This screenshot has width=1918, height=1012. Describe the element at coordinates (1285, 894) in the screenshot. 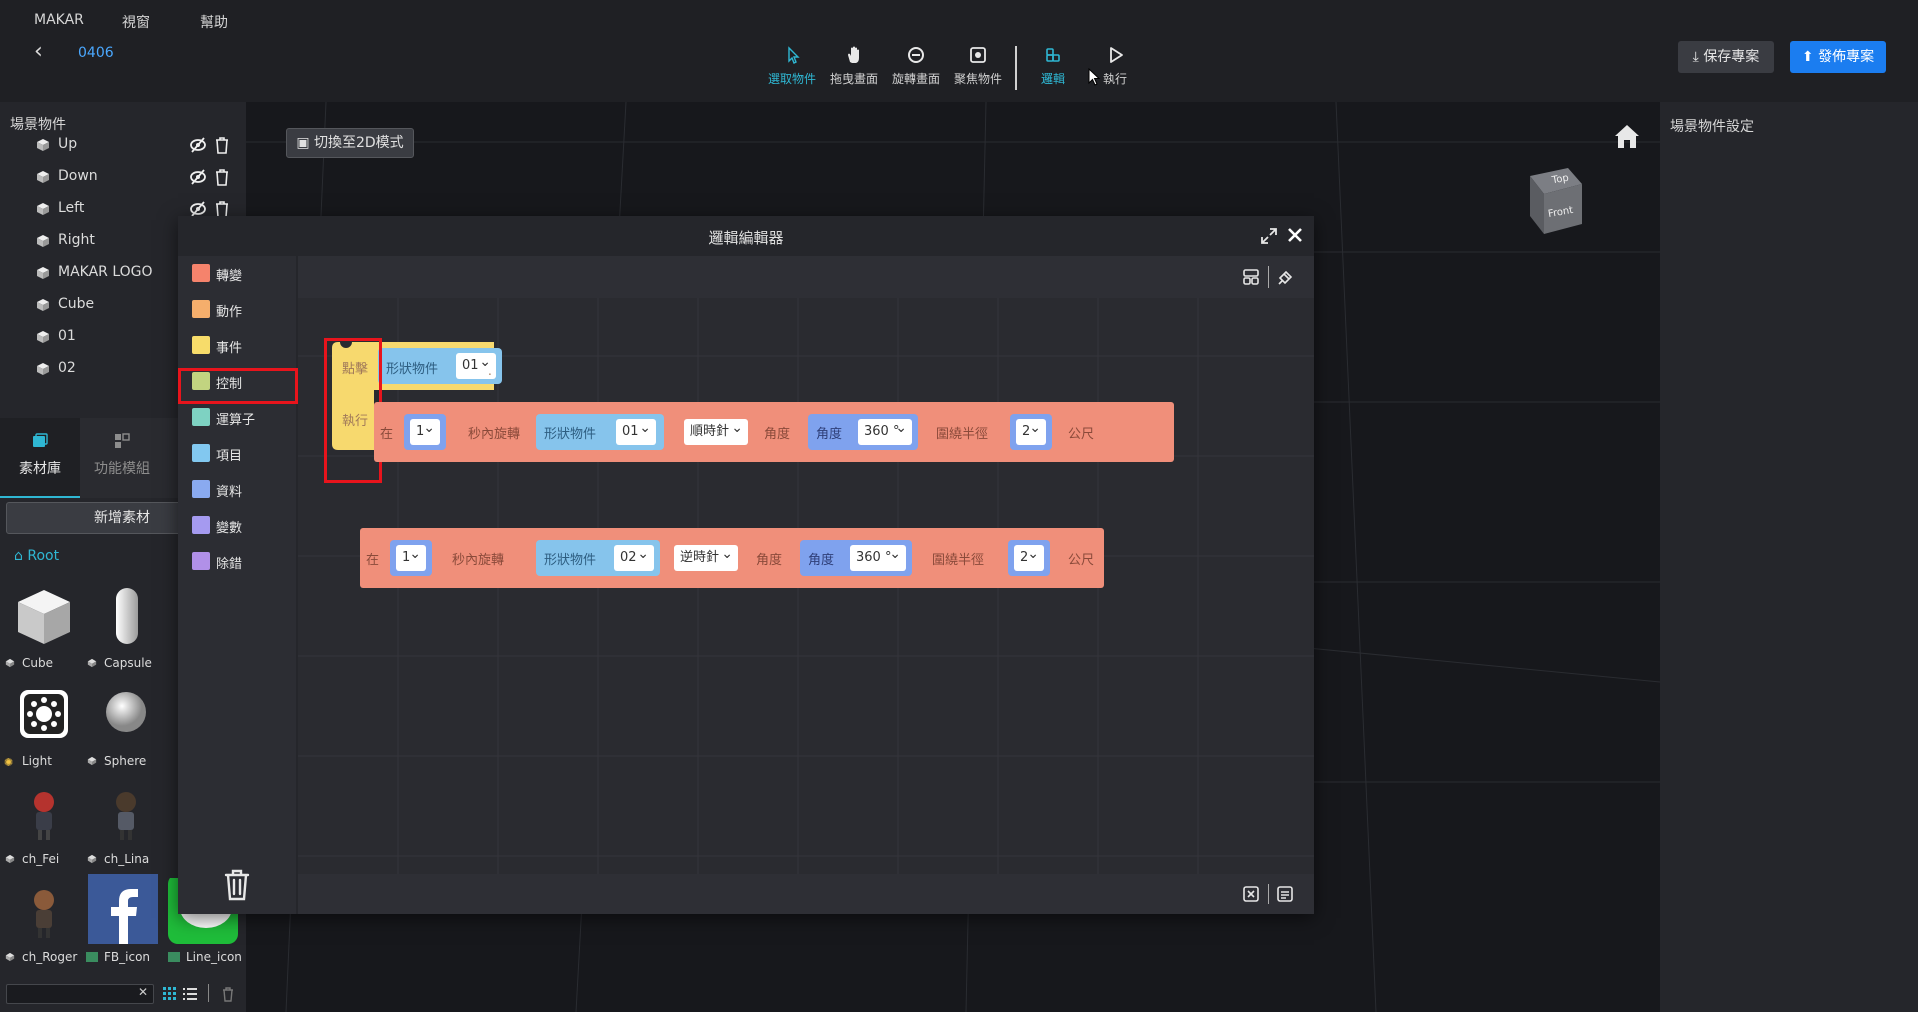

I see `notes-icon` at that location.